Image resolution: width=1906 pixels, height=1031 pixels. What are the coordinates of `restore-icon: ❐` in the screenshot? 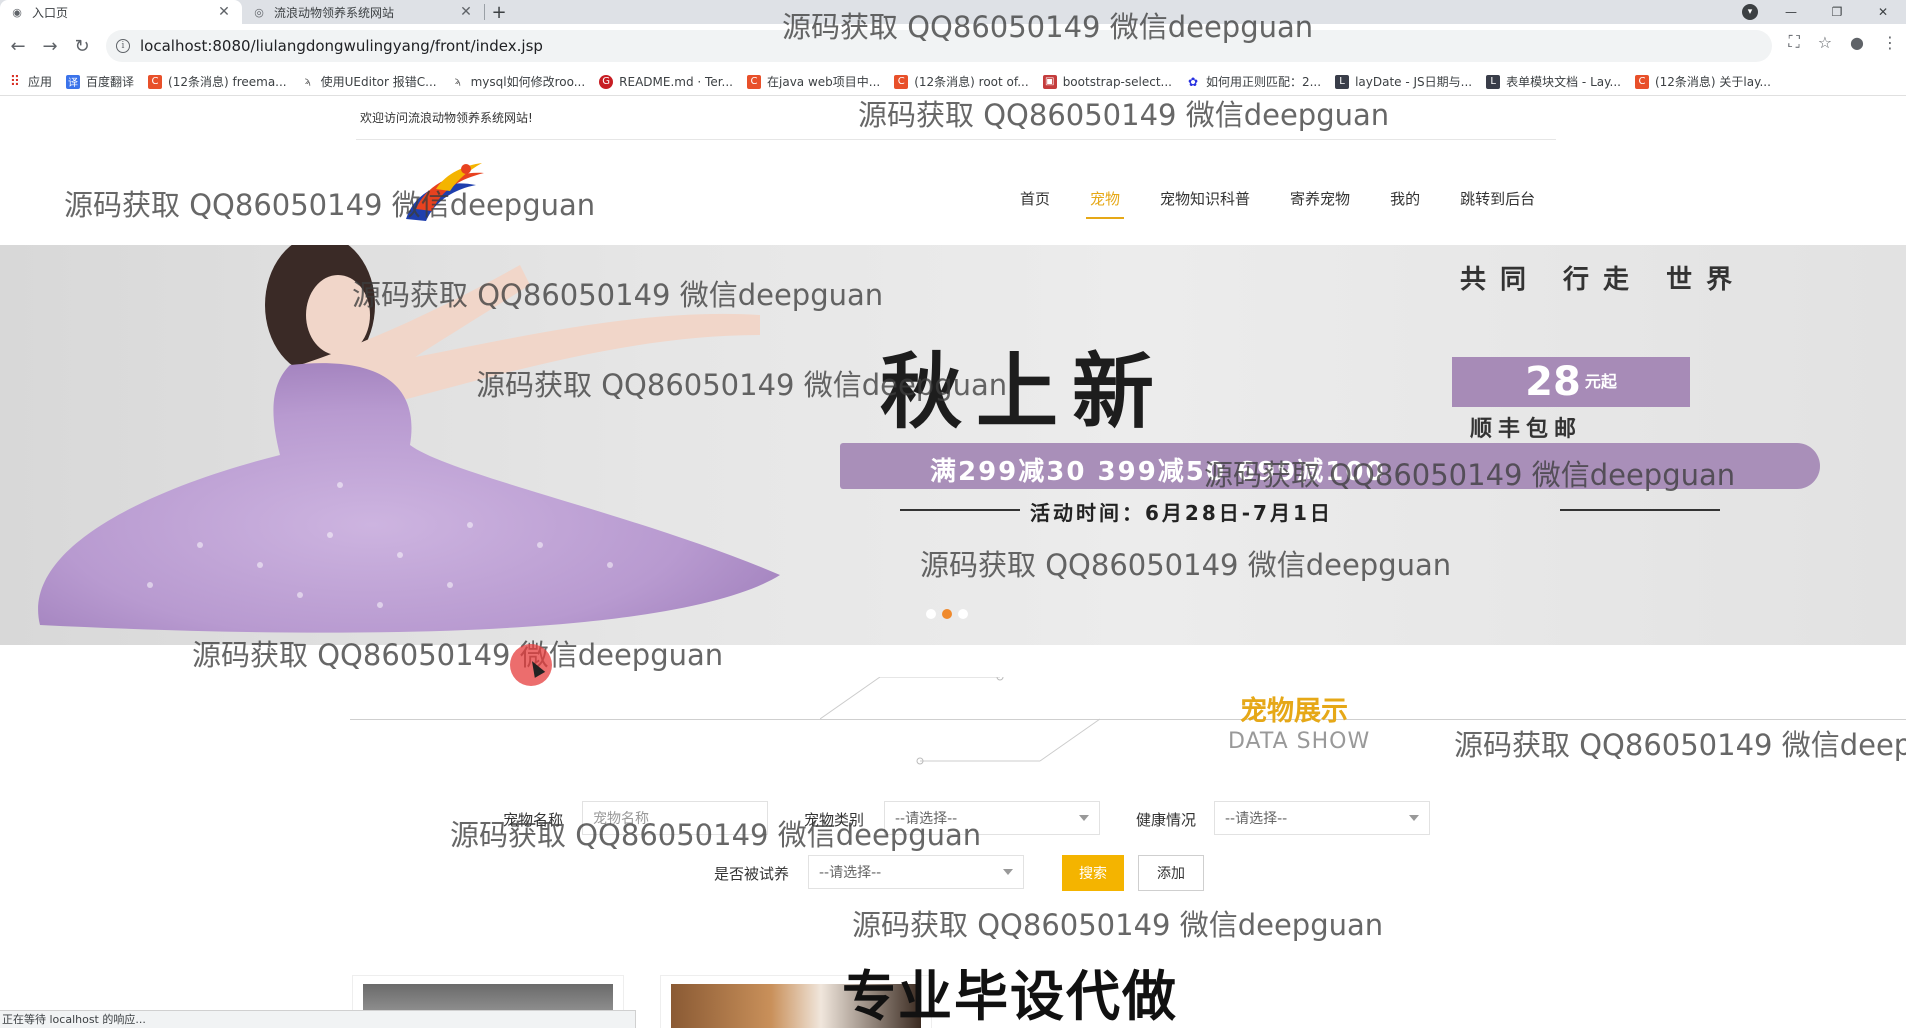 It's located at (1837, 12).